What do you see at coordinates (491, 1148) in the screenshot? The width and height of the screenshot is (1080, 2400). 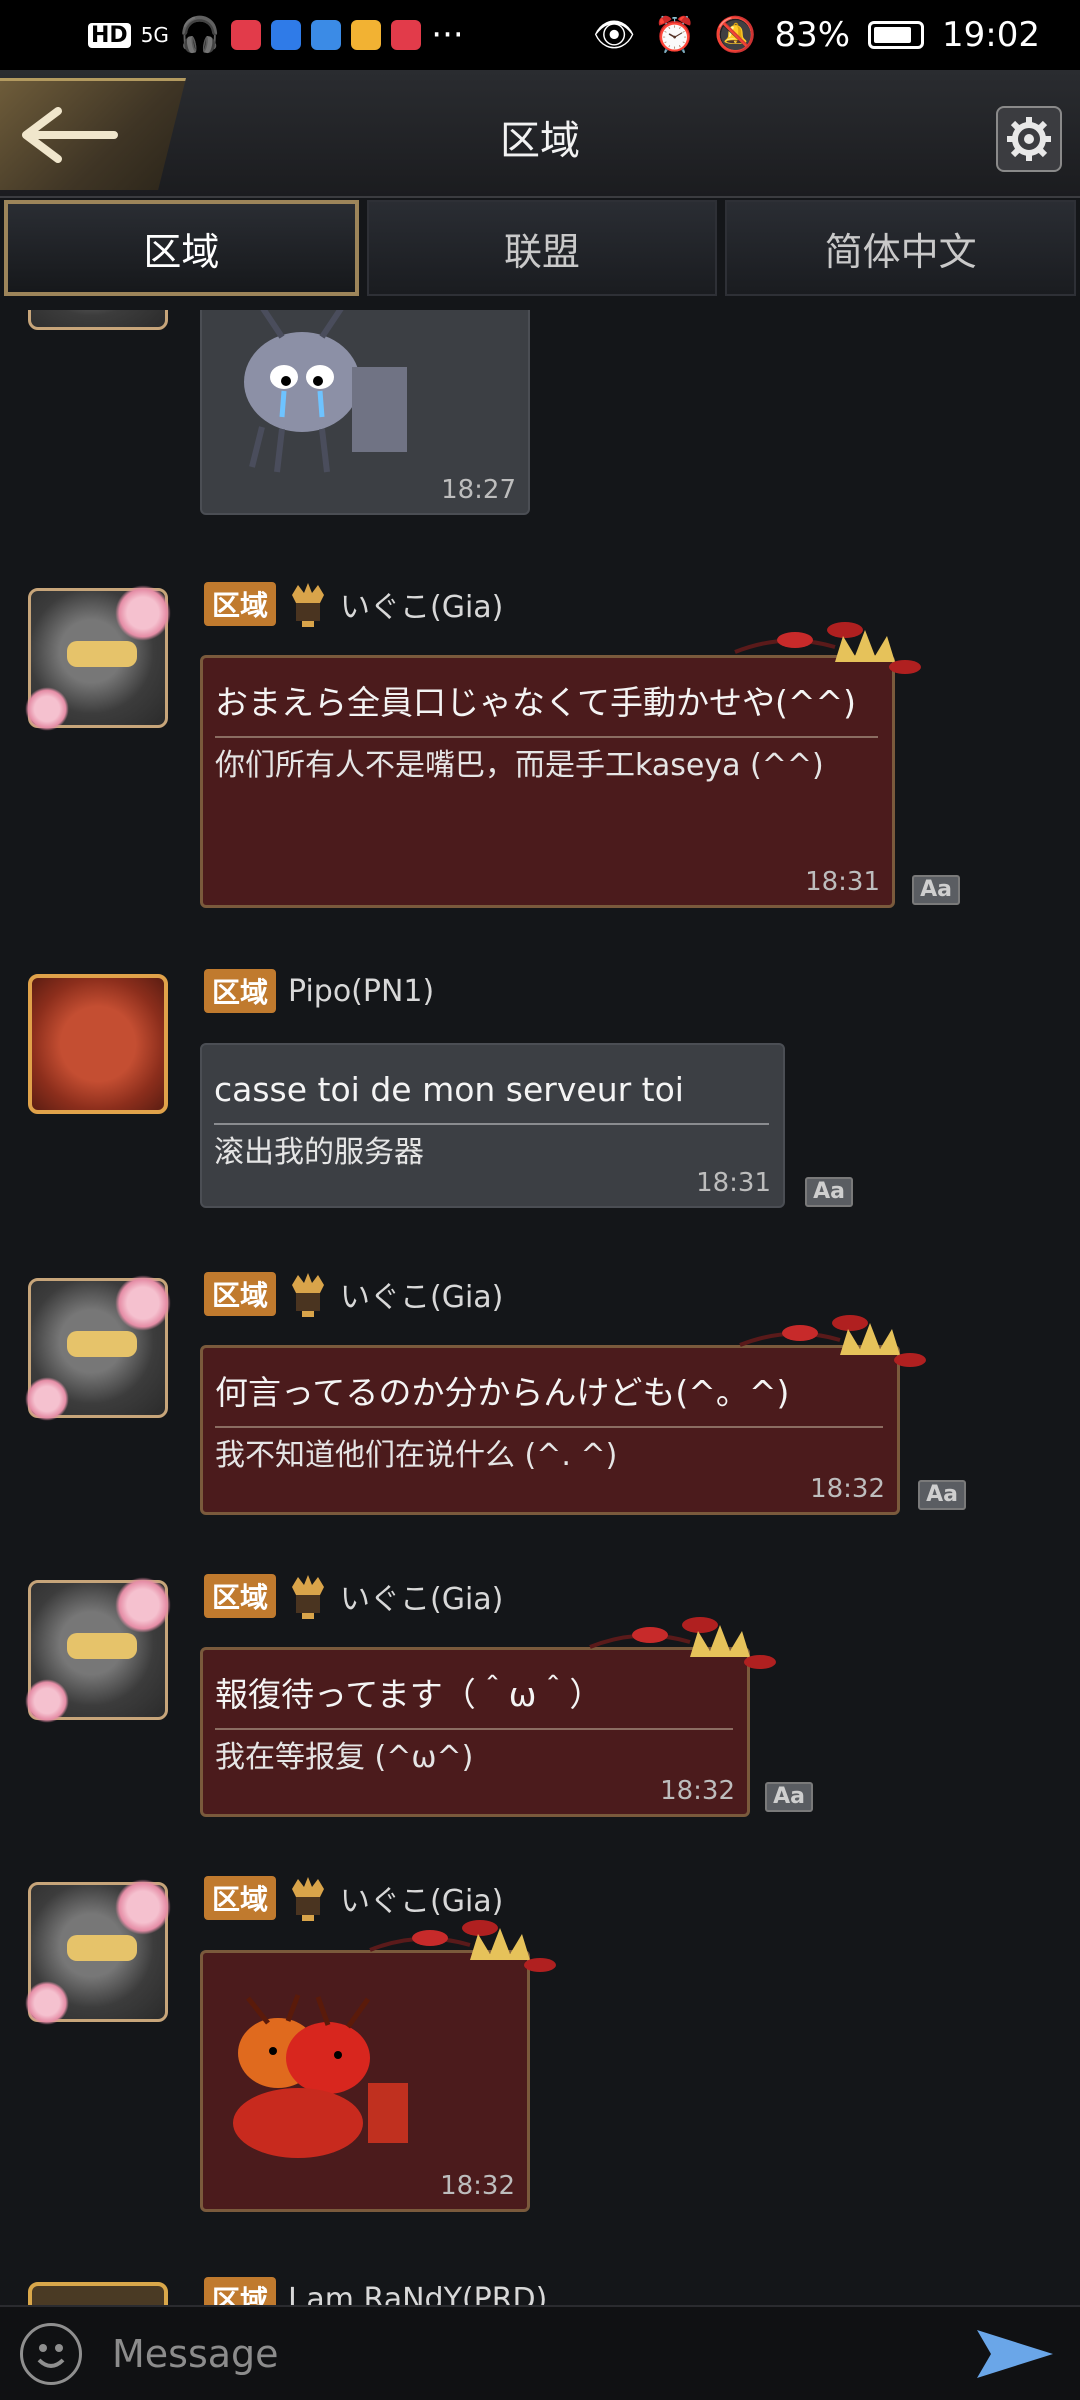 I see `message-translation: 滚出我的服务器` at bounding box center [491, 1148].